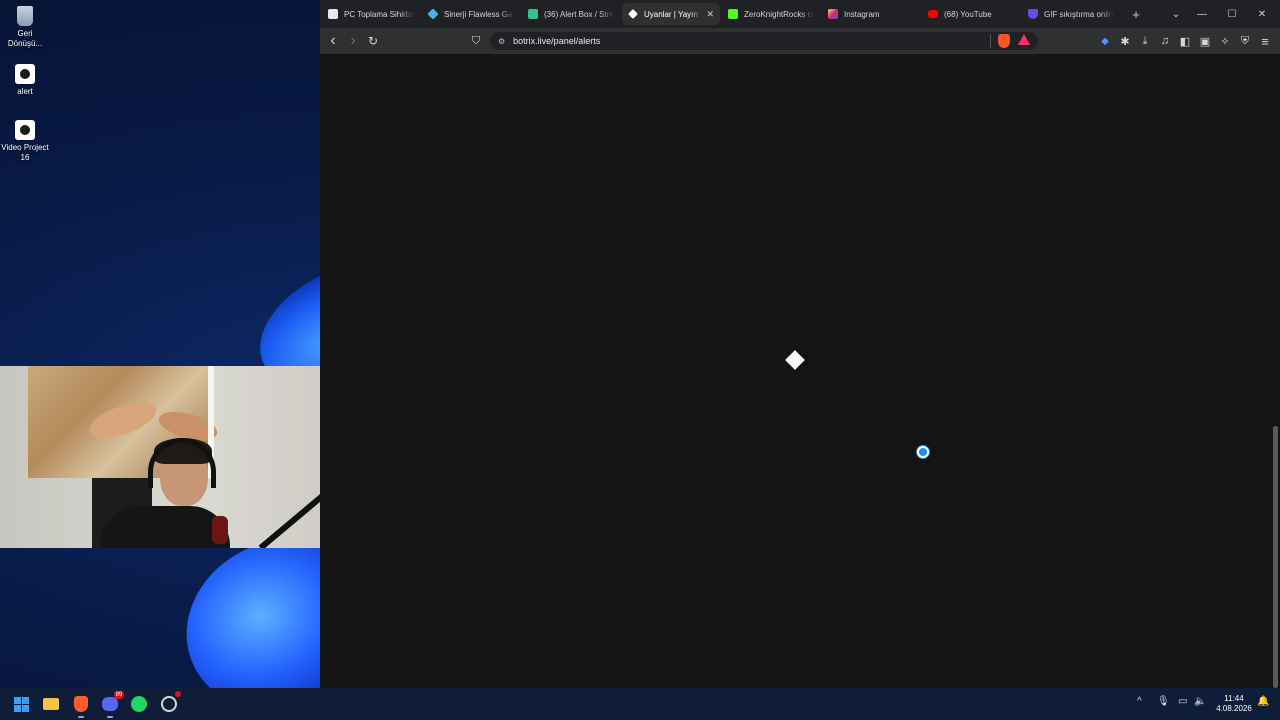 The width and height of the screenshot is (1280, 720). I want to click on loading-spinner-icon, so click(923, 452).